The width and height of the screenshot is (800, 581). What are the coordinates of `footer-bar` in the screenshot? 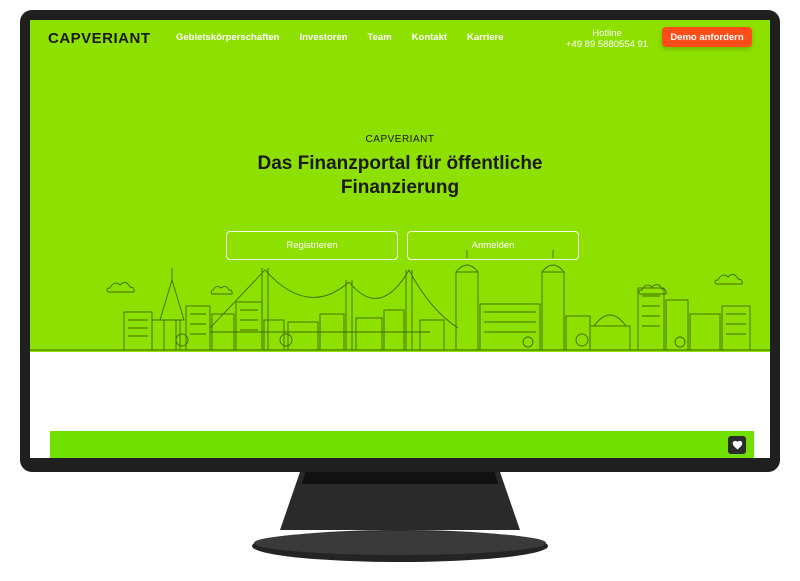 It's located at (402, 444).